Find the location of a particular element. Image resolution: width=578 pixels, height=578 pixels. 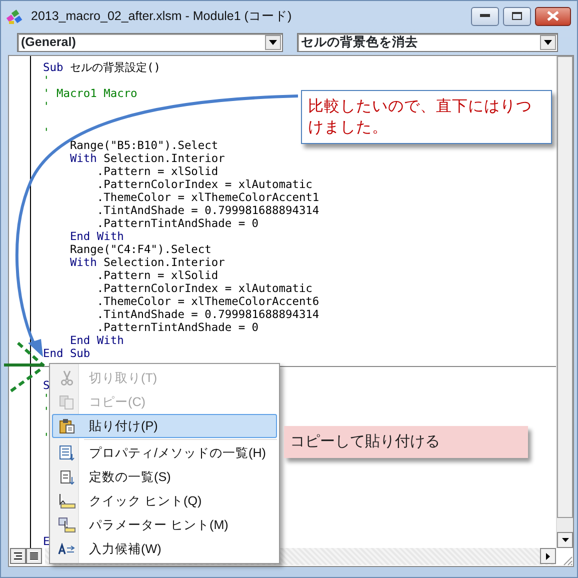

code-line: Sub セルの背景設定() is located at coordinates (101, 67).